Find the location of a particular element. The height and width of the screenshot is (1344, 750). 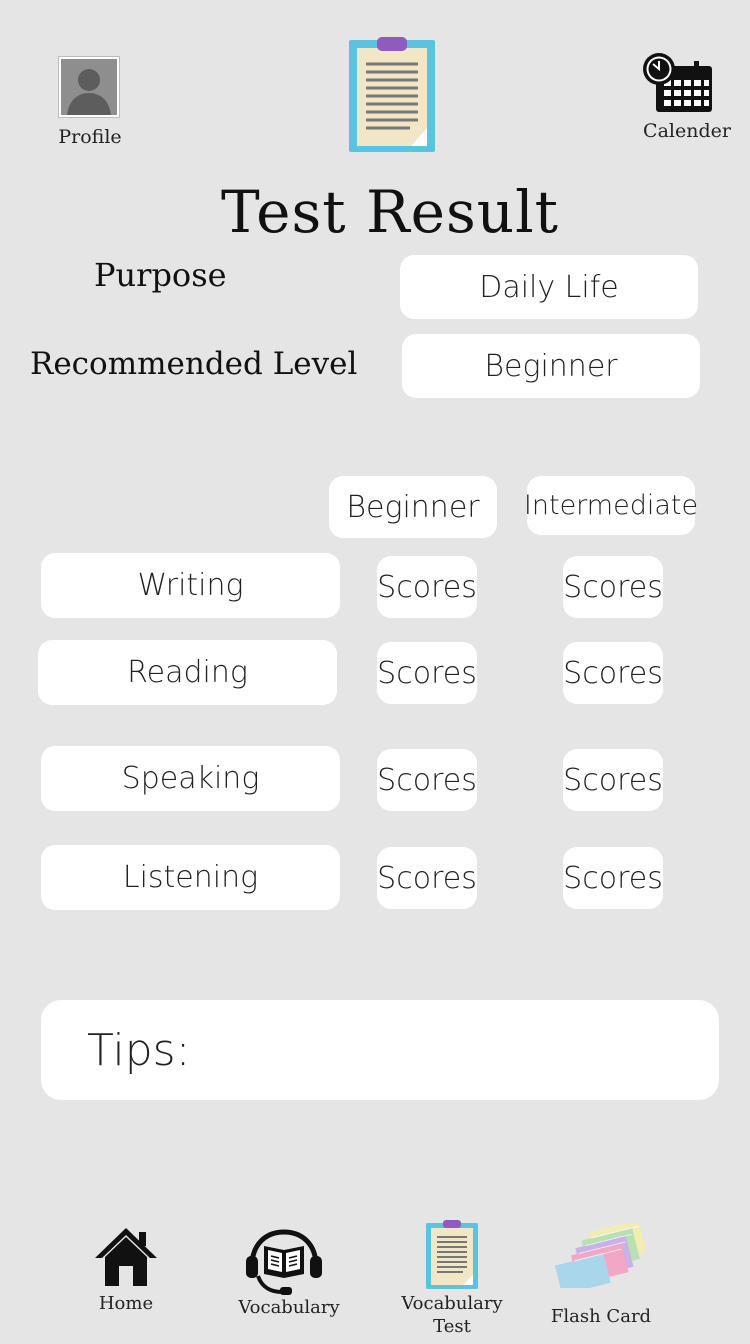

nav-item-flash-card: Flash Card is located at coordinates (601, 1279).